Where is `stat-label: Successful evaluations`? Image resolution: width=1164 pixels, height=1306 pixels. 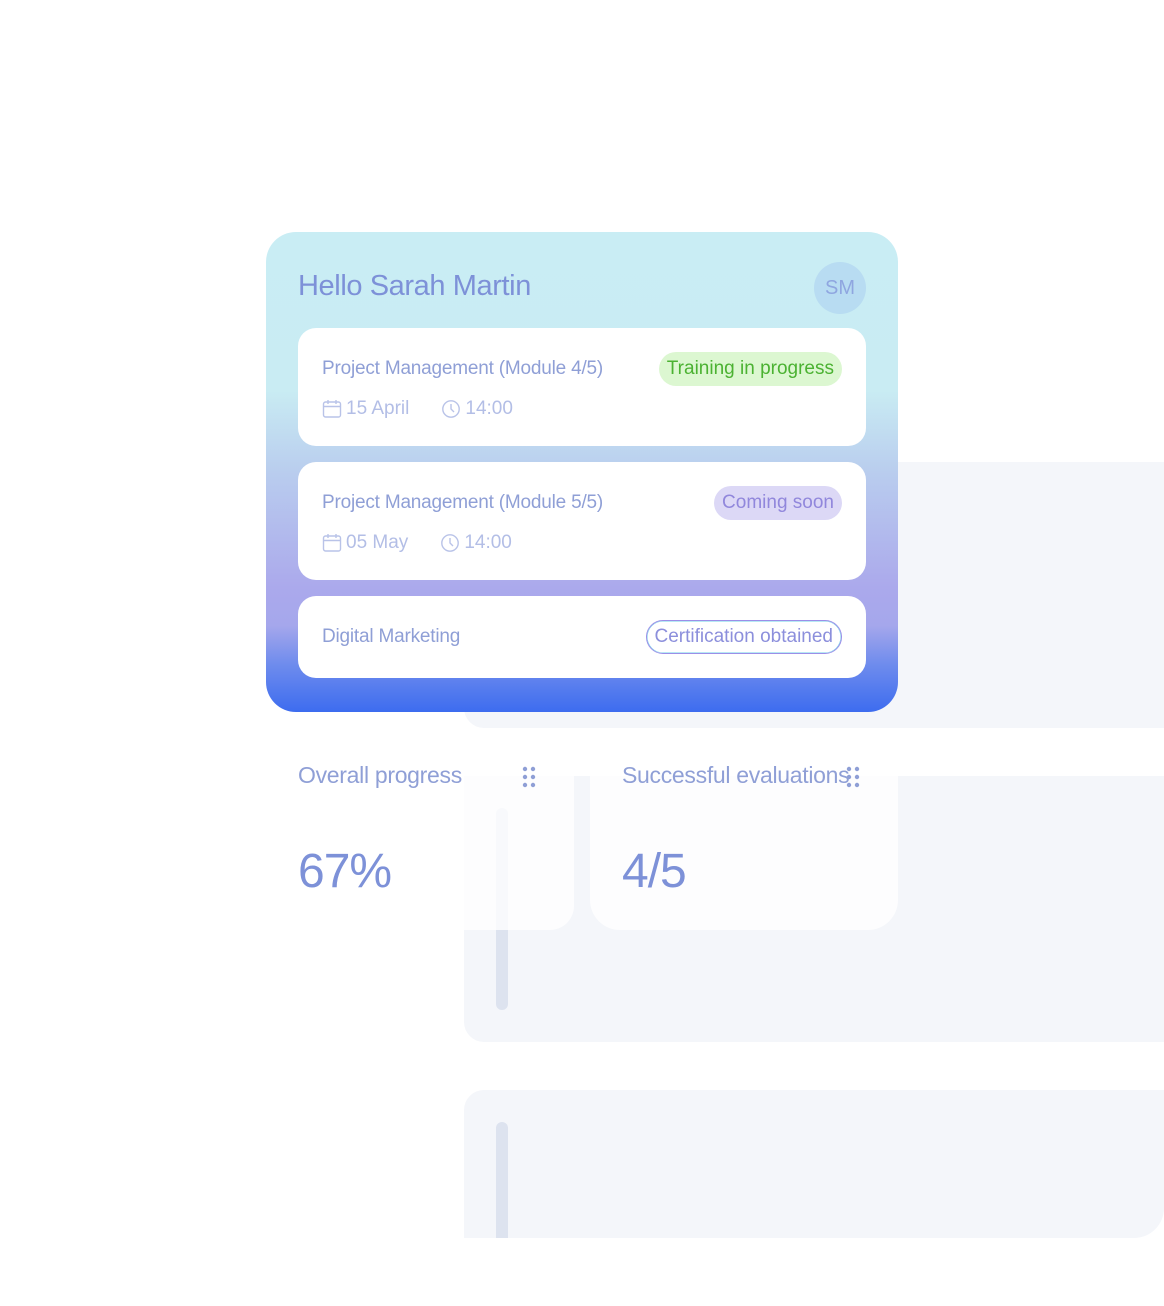
stat-label: Successful evaluations is located at coordinates (736, 775).